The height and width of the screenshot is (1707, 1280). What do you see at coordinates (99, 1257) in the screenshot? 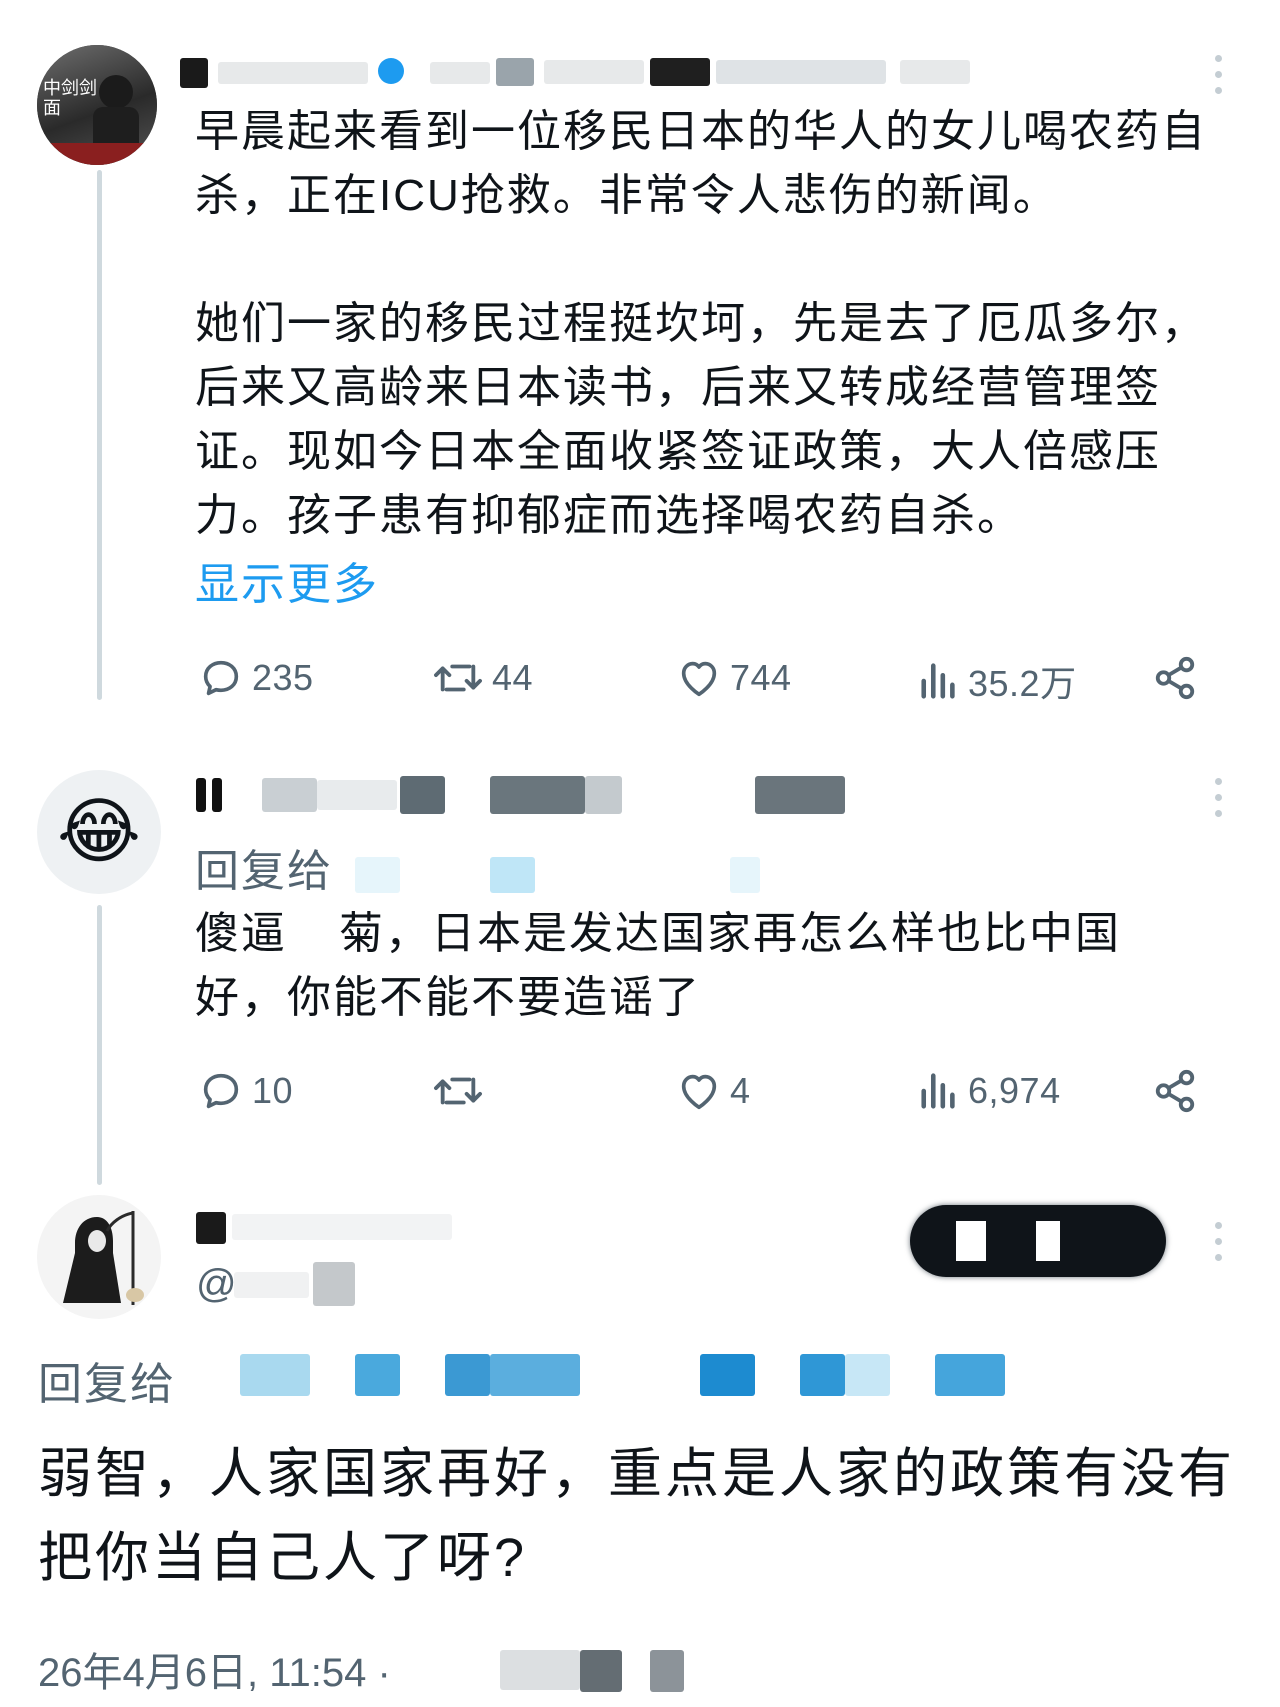
I see `grim-reaper-avatar` at bounding box center [99, 1257].